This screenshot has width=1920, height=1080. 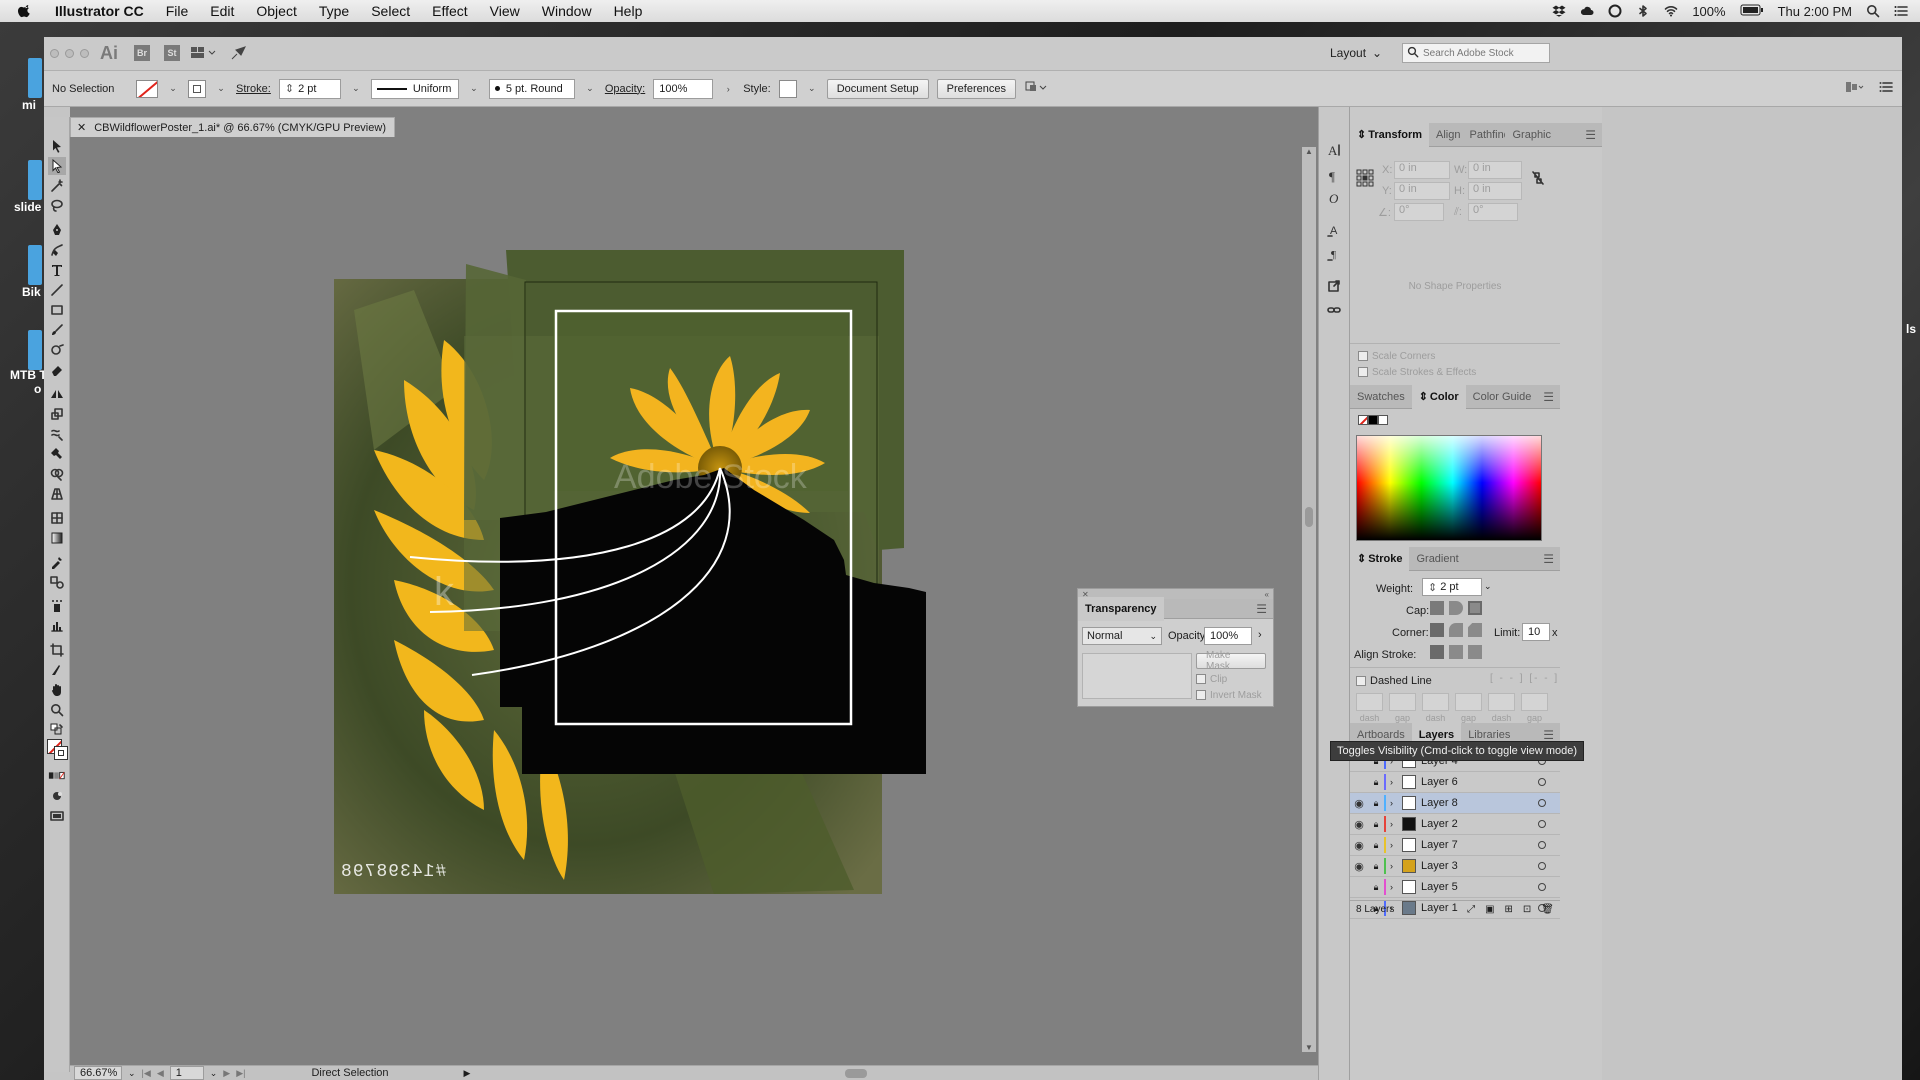 What do you see at coordinates (57, 730) in the screenshot?
I see `default-fill-stroke-icon` at bounding box center [57, 730].